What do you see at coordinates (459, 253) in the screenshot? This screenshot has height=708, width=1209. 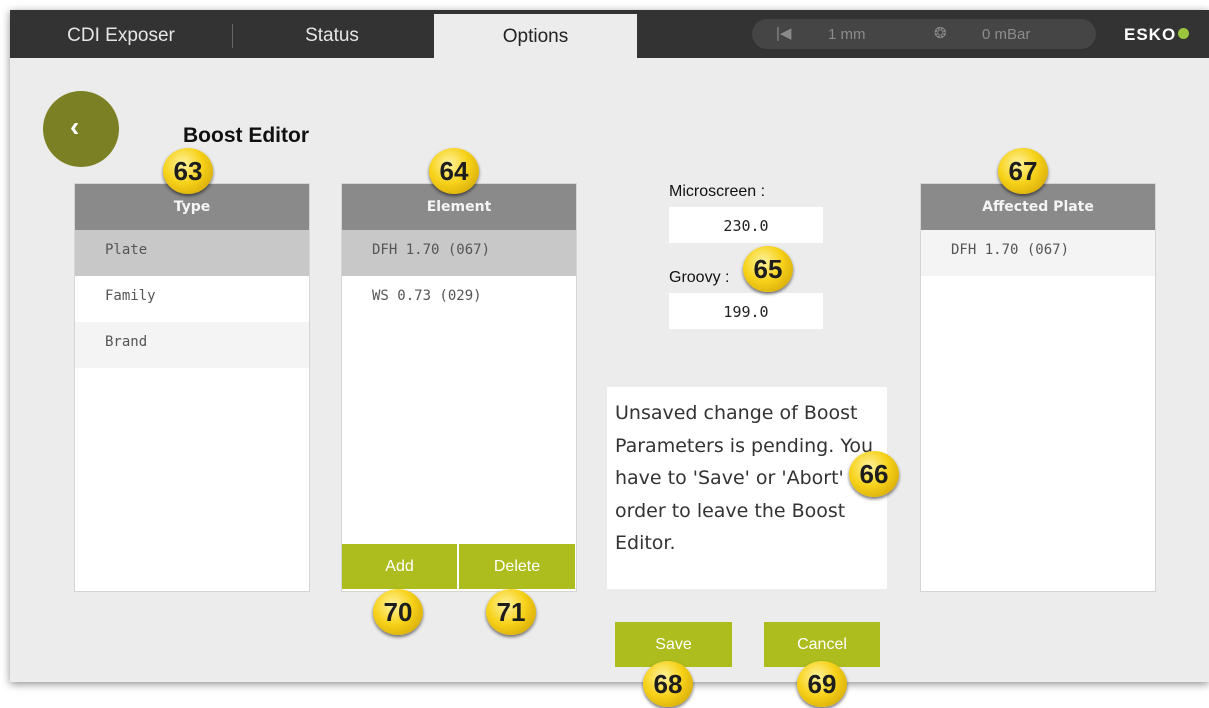 I see `element-item: DFH 1.70 (067)` at bounding box center [459, 253].